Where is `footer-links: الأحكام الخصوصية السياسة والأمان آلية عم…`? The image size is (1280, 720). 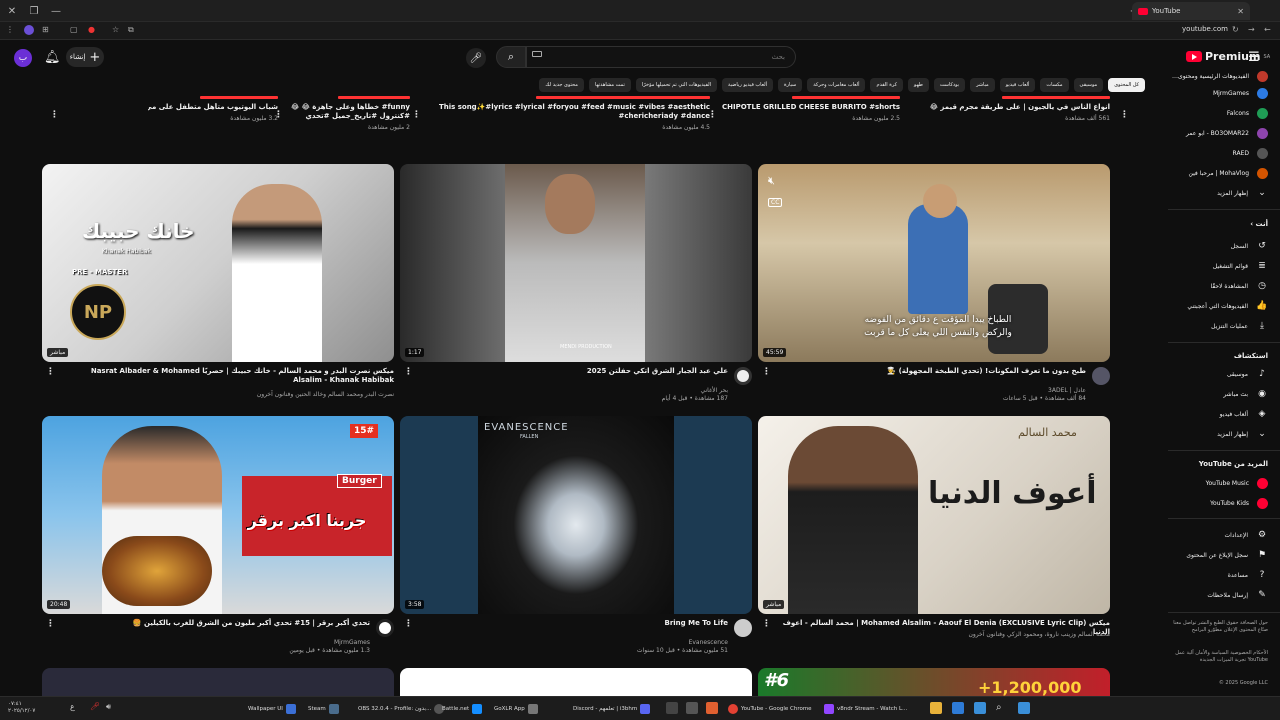 footer-links: الأحكام الخصوصية السياسة والأمان آلية عم… is located at coordinates (1218, 657).